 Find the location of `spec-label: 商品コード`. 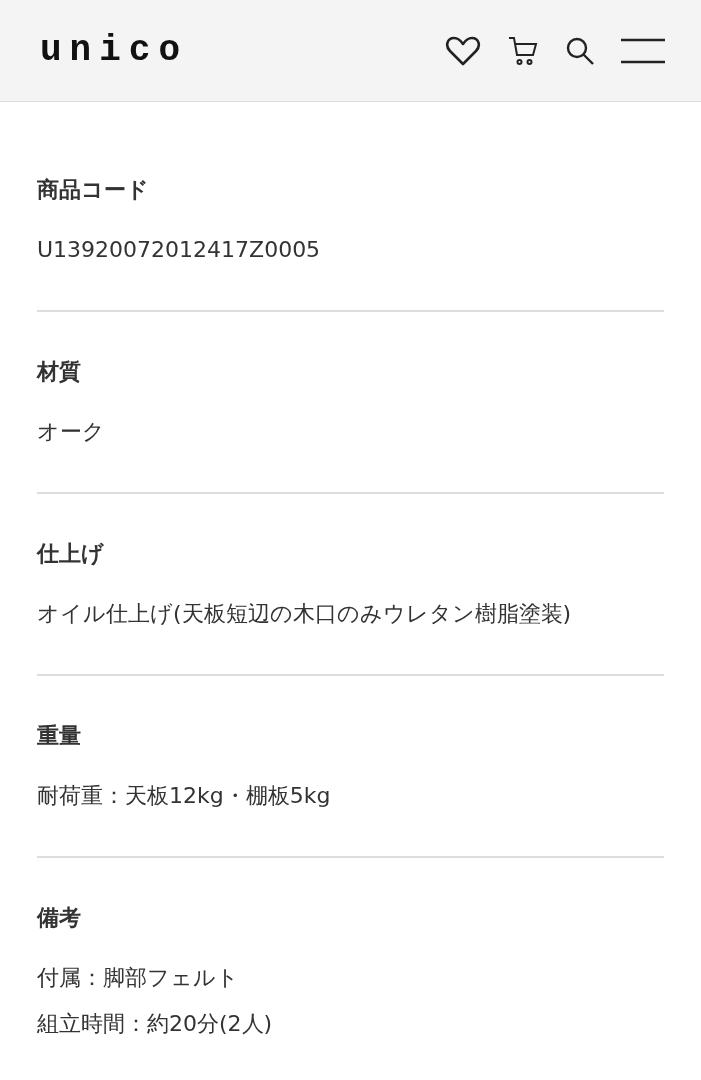

spec-label: 商品コード is located at coordinates (93, 190).